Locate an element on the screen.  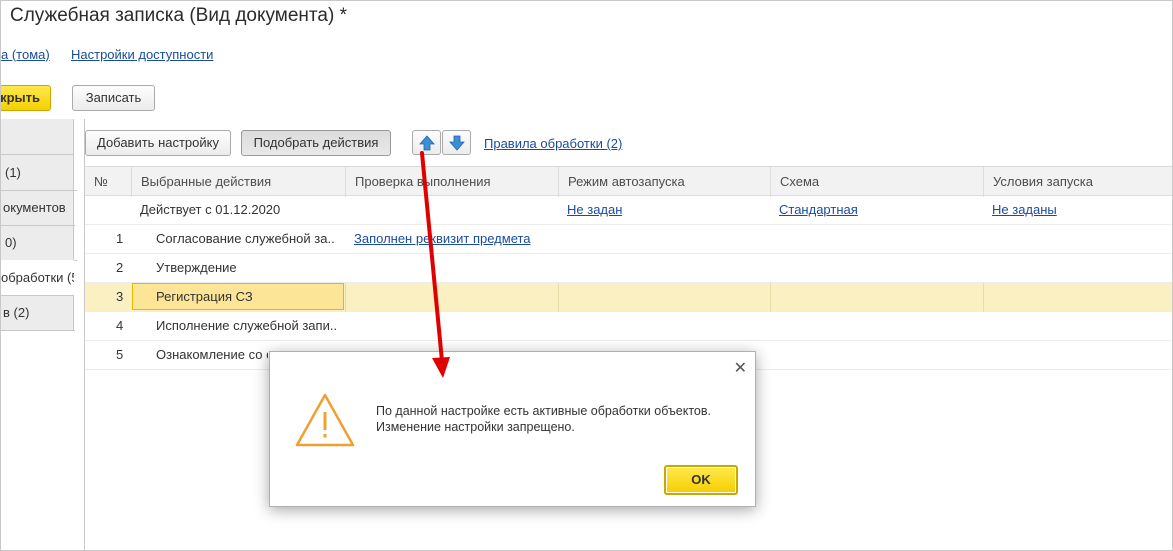
move-down-button is located at coordinates (456, 142).